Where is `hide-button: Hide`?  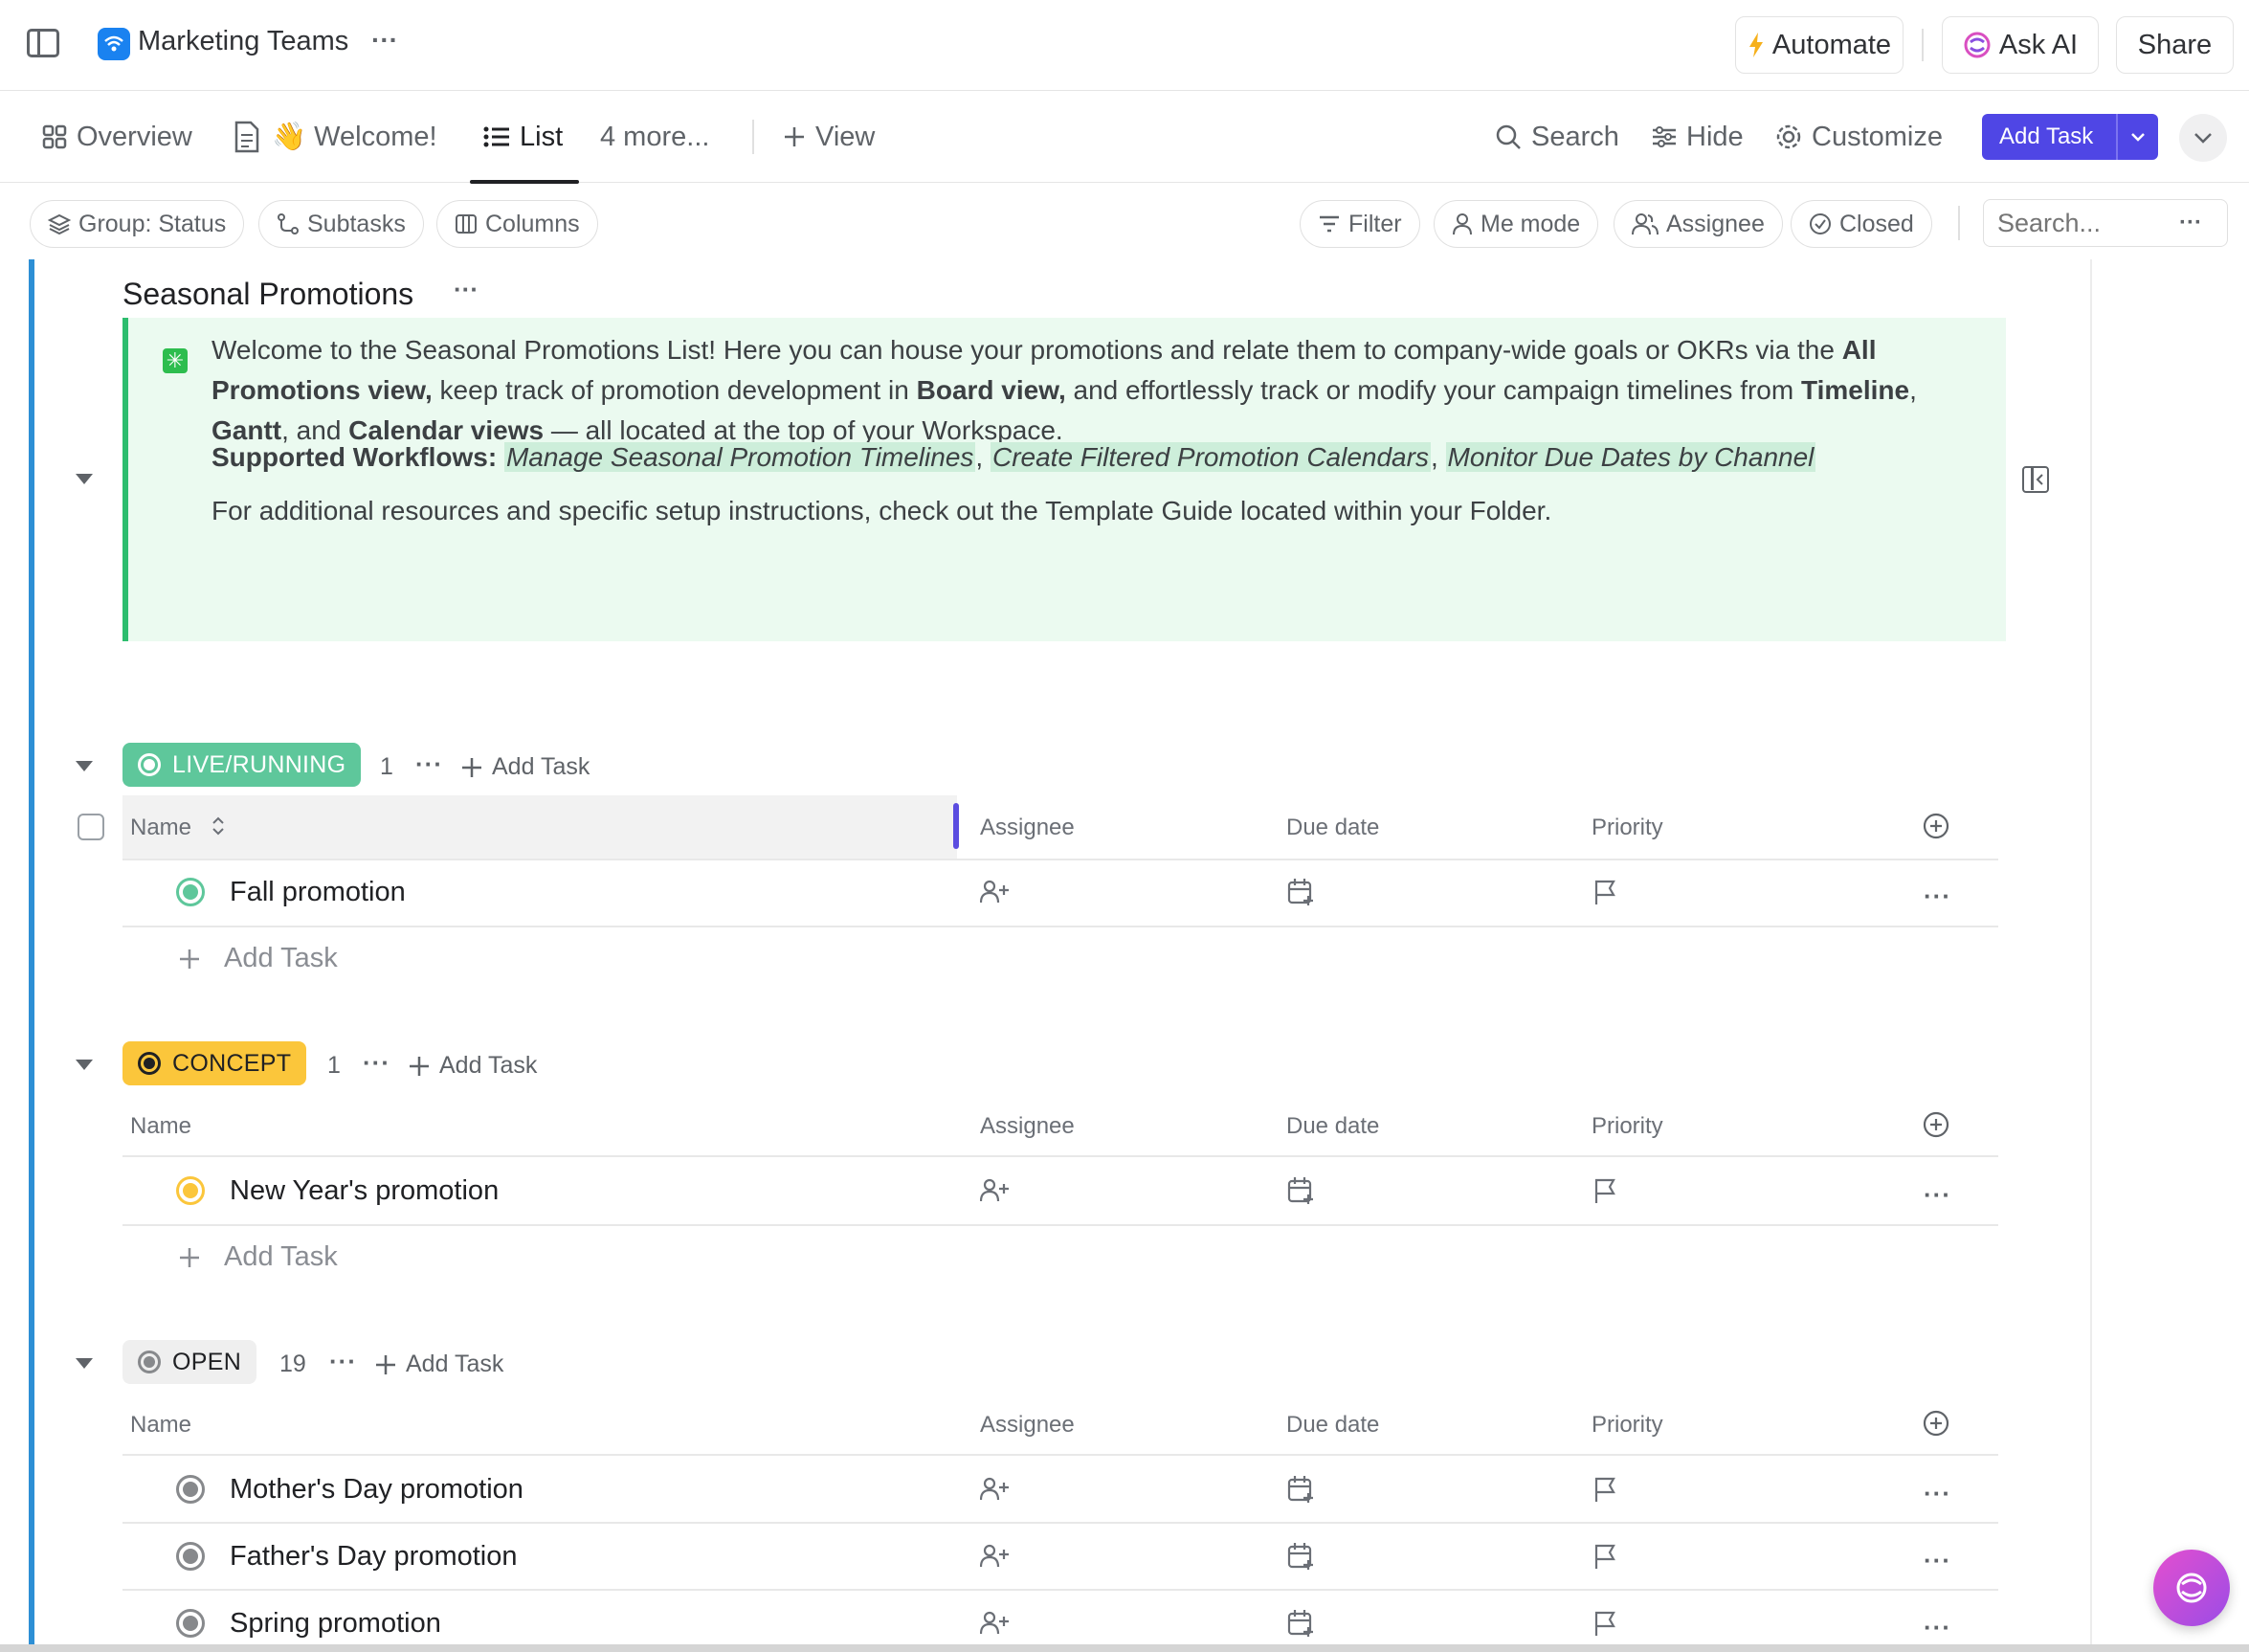 hide-button: Hide is located at coordinates (1698, 137).